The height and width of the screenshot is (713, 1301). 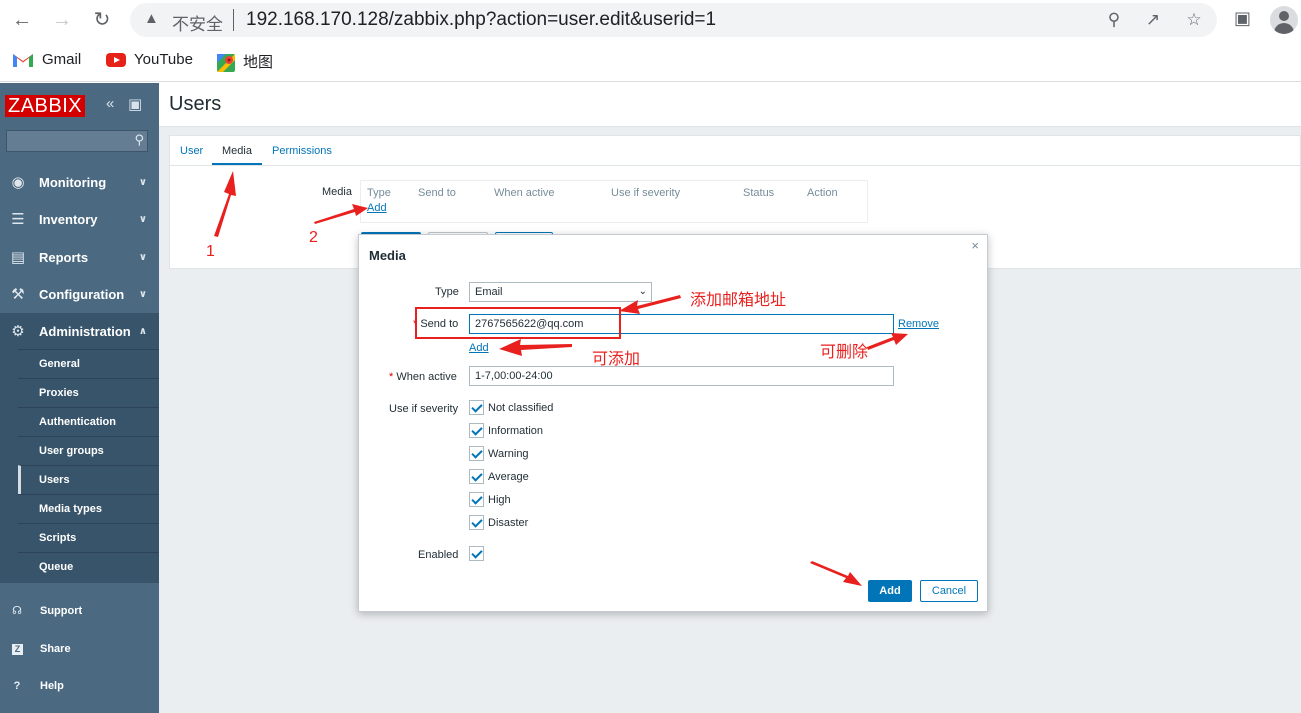 What do you see at coordinates (55, 649) in the screenshot?
I see `menu-label: Share` at bounding box center [55, 649].